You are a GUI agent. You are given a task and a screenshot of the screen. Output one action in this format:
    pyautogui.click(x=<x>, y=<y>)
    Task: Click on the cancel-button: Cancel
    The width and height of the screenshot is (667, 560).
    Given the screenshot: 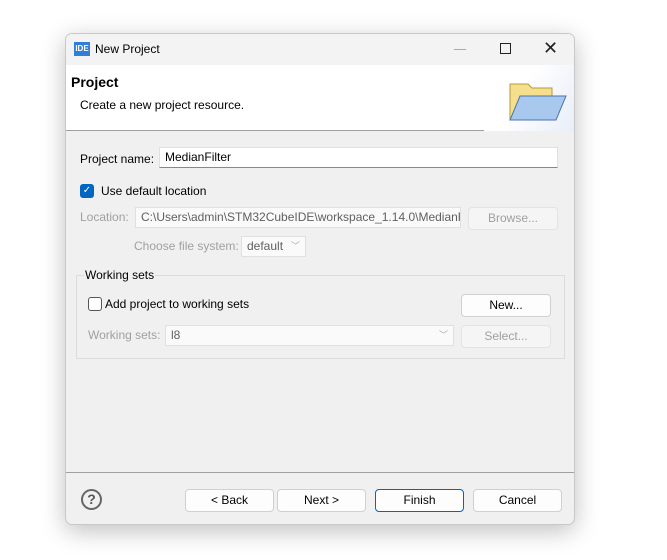 What is the action you would take?
    pyautogui.click(x=517, y=500)
    